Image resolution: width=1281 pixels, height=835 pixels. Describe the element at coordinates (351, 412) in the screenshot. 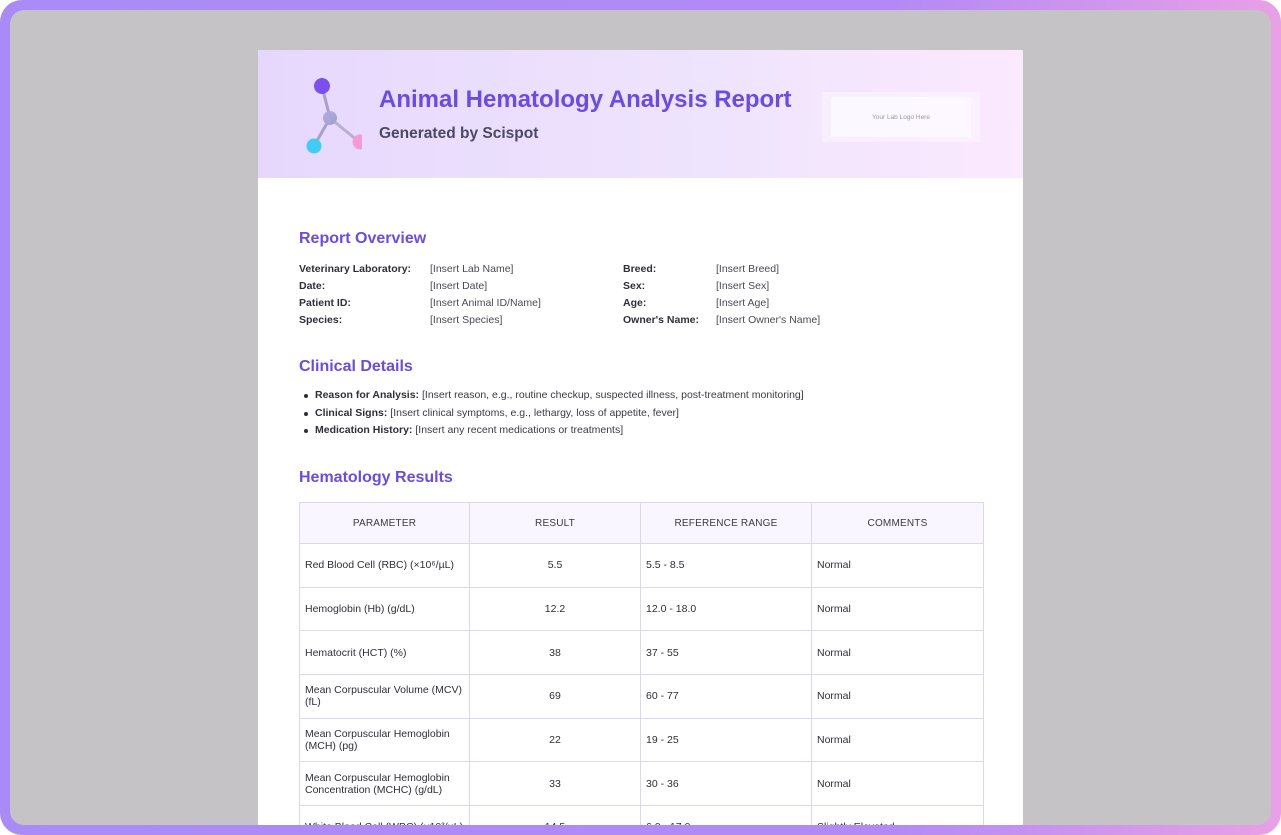

I see `clinical-label: Clinical Signs:` at that location.